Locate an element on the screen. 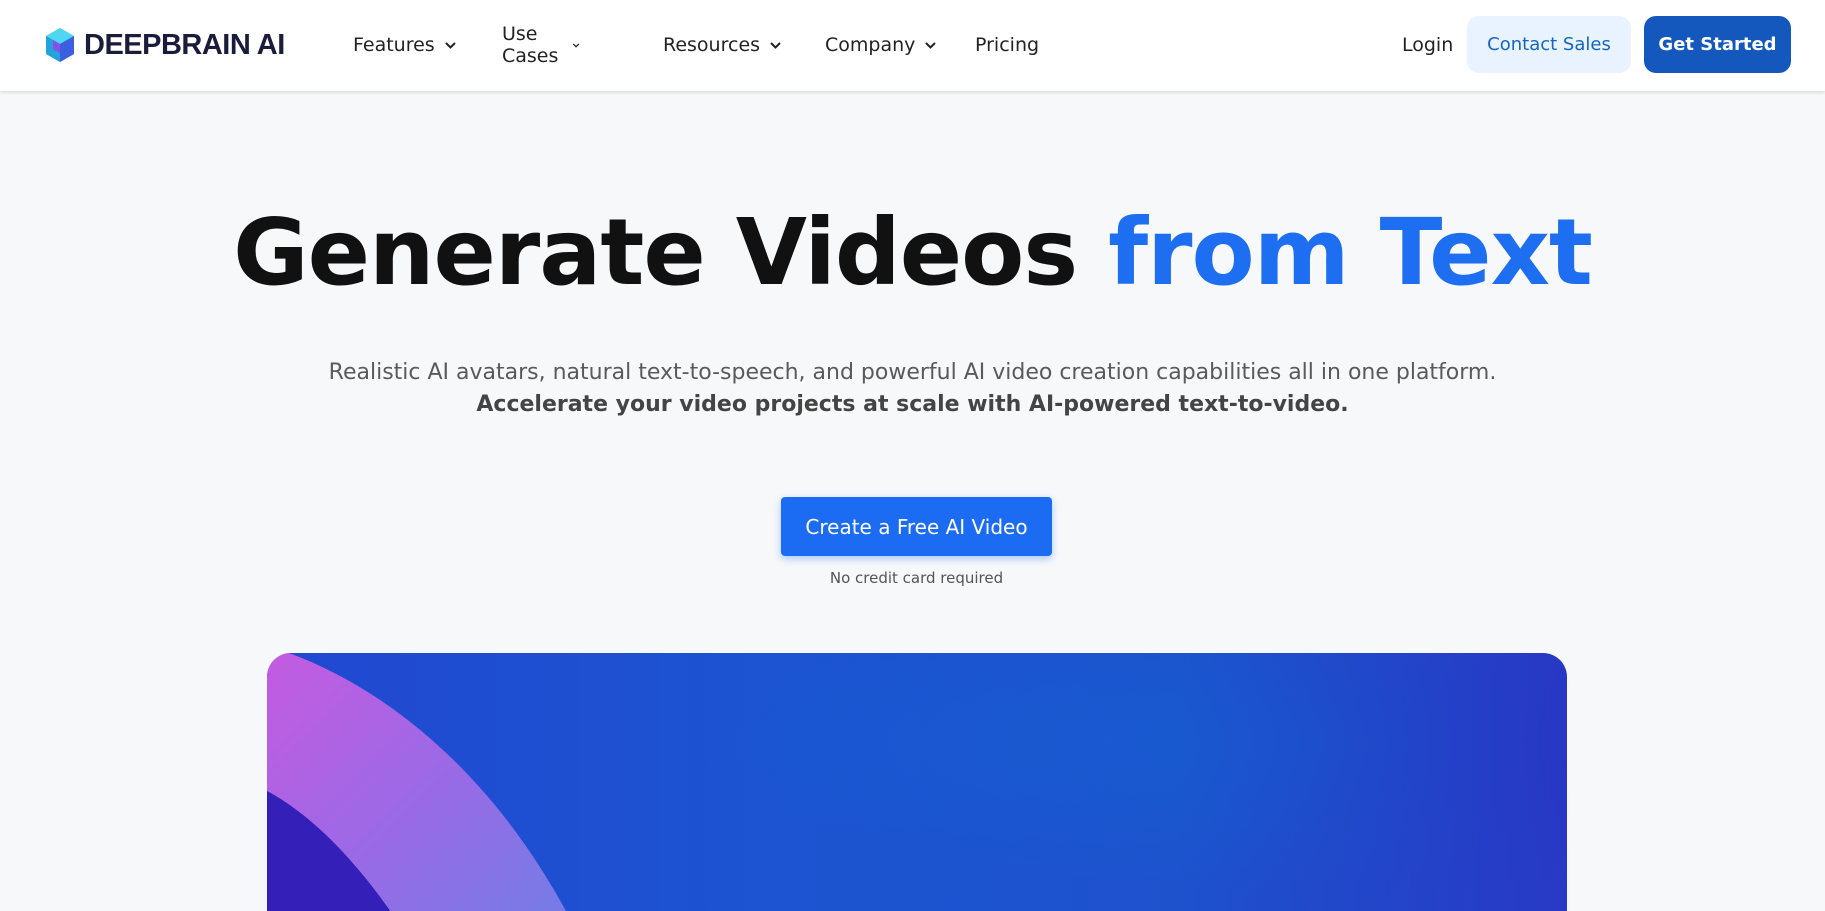 The width and height of the screenshot is (1825, 911). nav-item-resources: Resources is located at coordinates (722, 45).